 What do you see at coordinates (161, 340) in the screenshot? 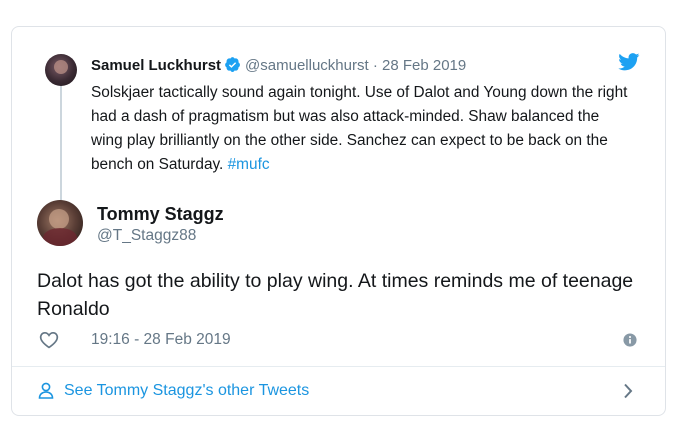
I see `tweet-timestamp: 19:16 - 28 Feb 2019` at bounding box center [161, 340].